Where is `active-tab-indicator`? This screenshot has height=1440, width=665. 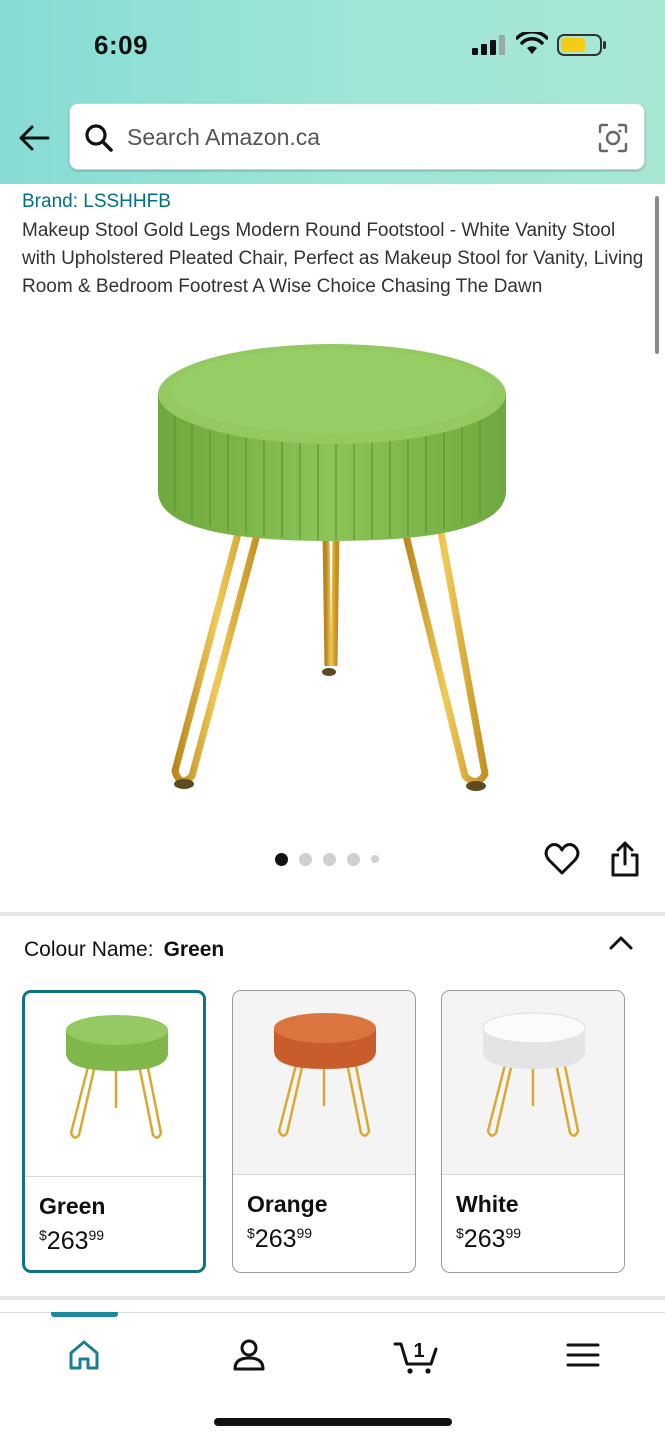 active-tab-indicator is located at coordinates (84, 1314).